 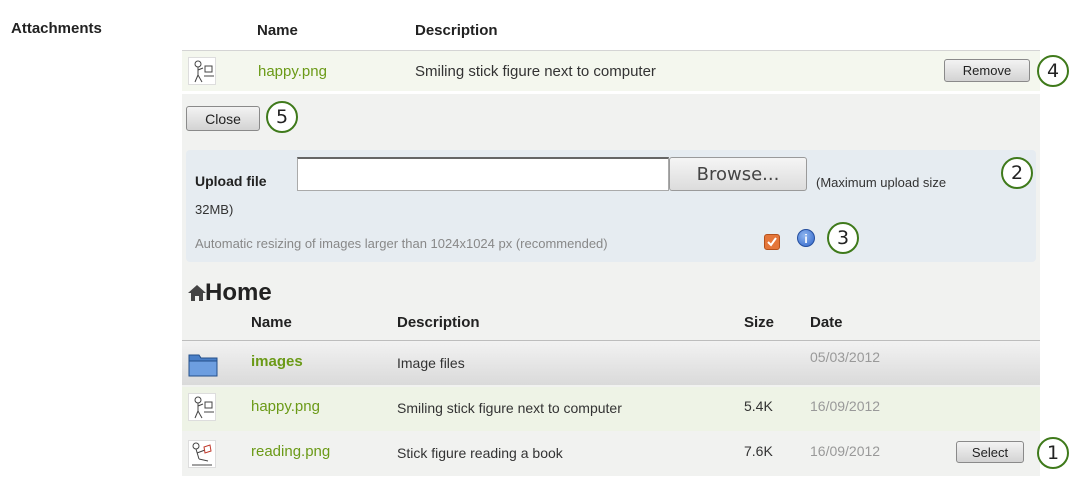 What do you see at coordinates (990, 452) in the screenshot?
I see `select-button: Select` at bounding box center [990, 452].